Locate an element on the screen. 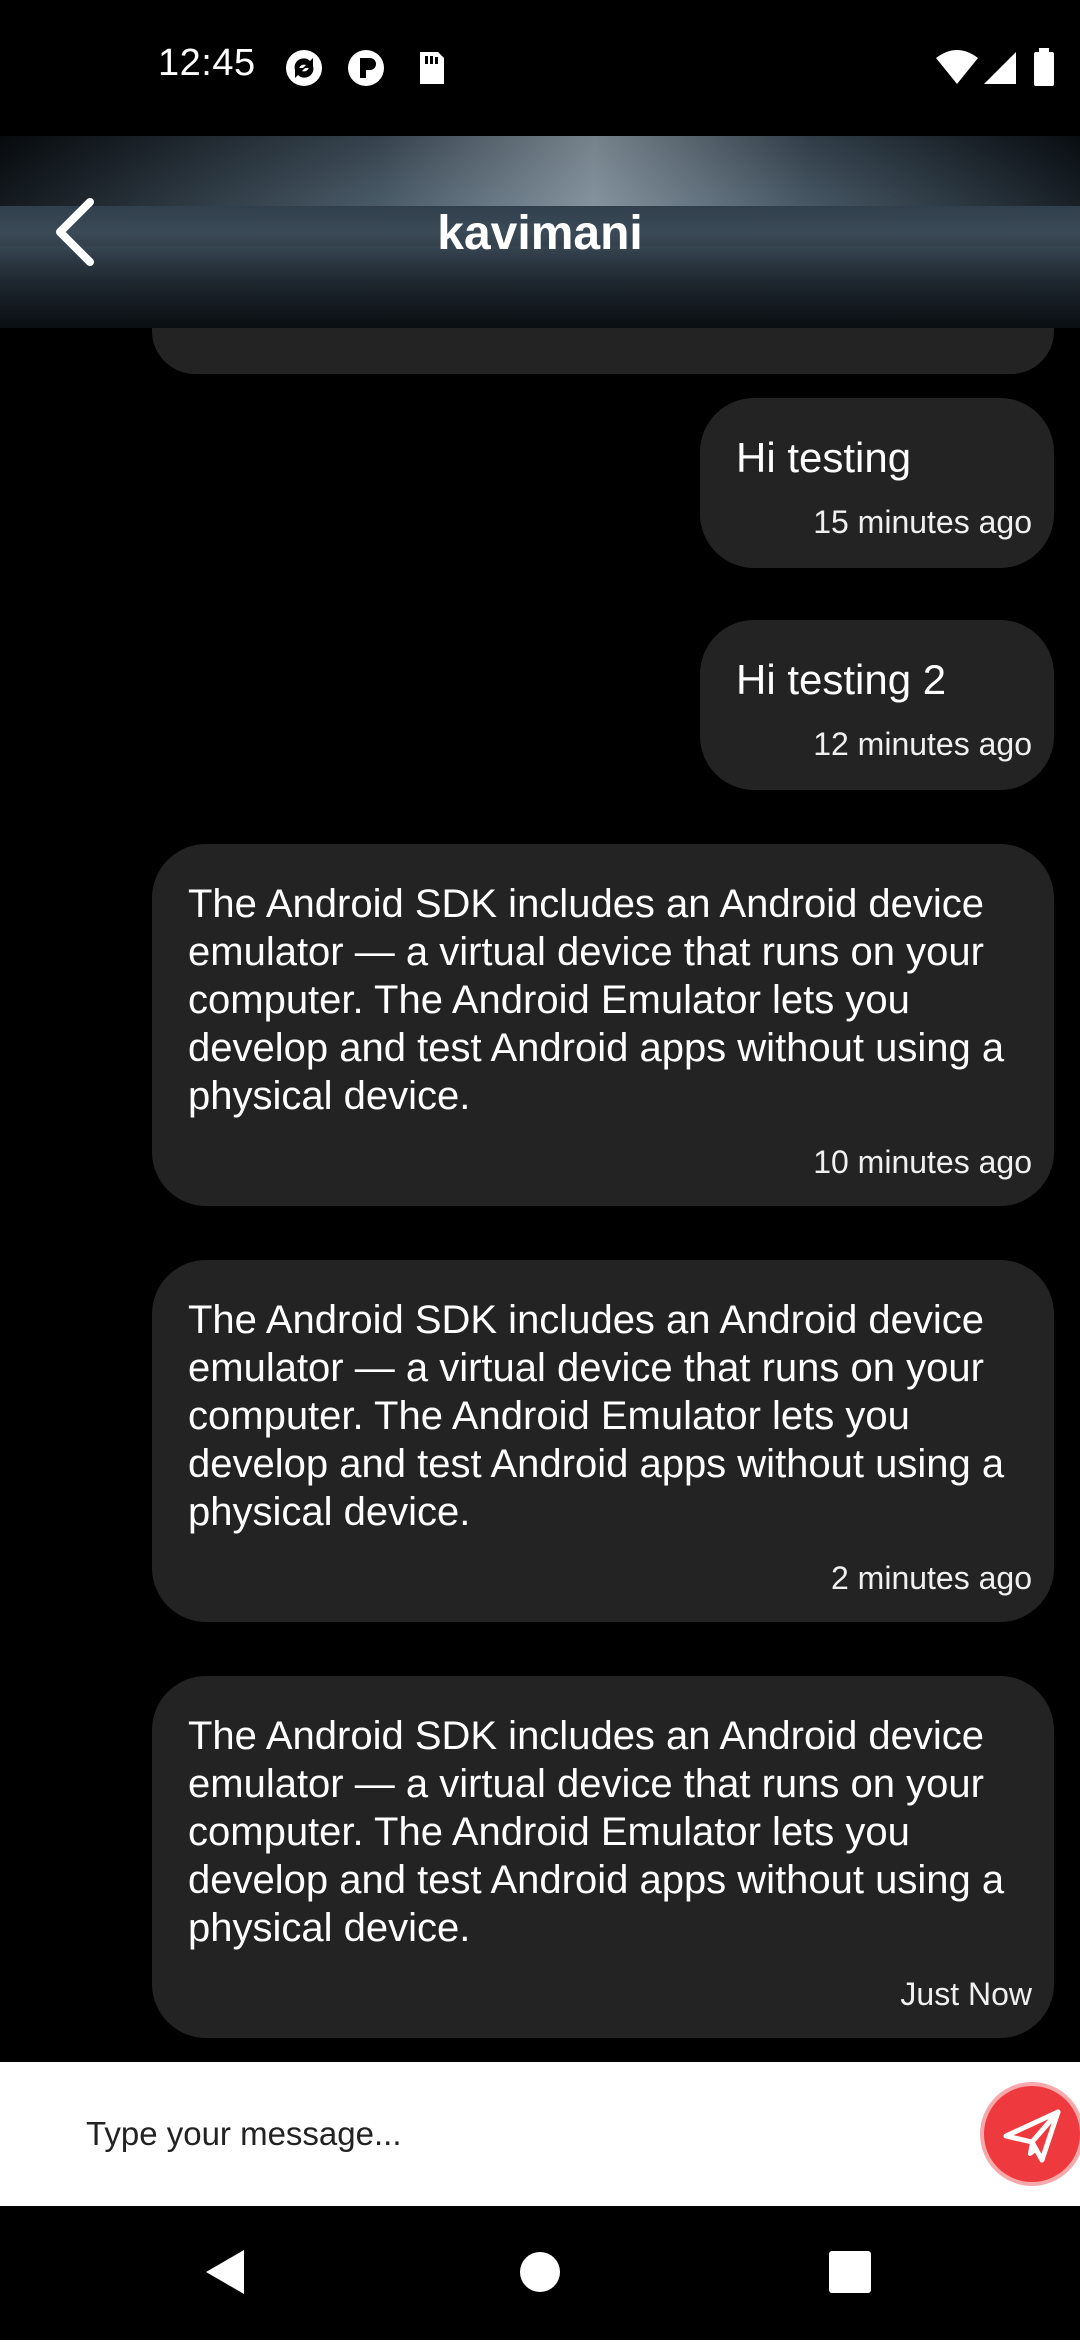  message-time: 10 minutes ago is located at coordinates (922, 1162).